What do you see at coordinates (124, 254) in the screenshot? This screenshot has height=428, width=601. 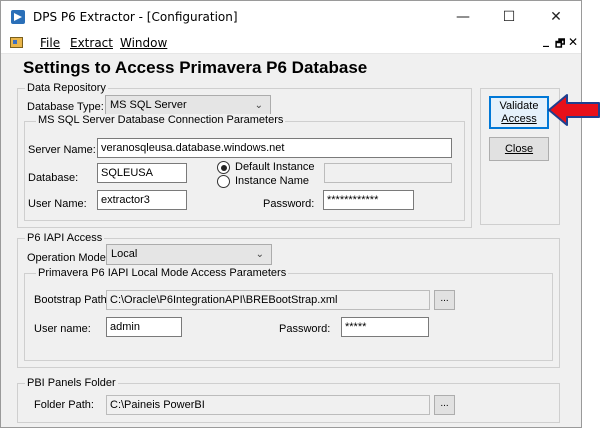 I see `operation-mode-value: Local` at bounding box center [124, 254].